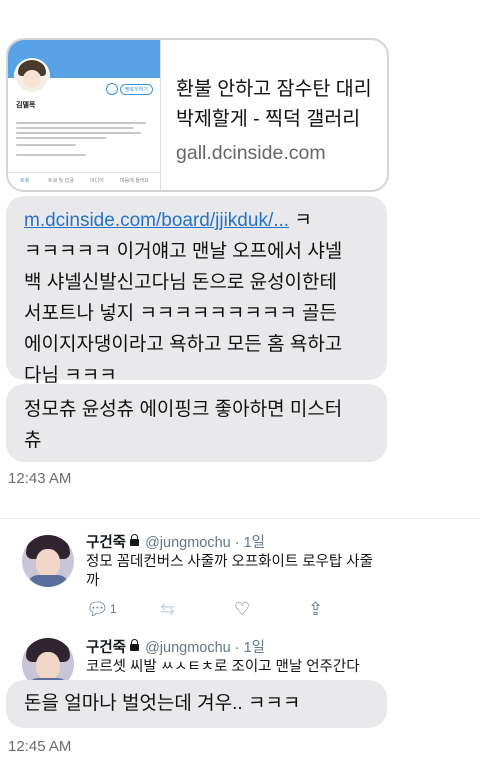  Describe the element at coordinates (32, 76) in the screenshot. I see `profile-avatar` at that location.